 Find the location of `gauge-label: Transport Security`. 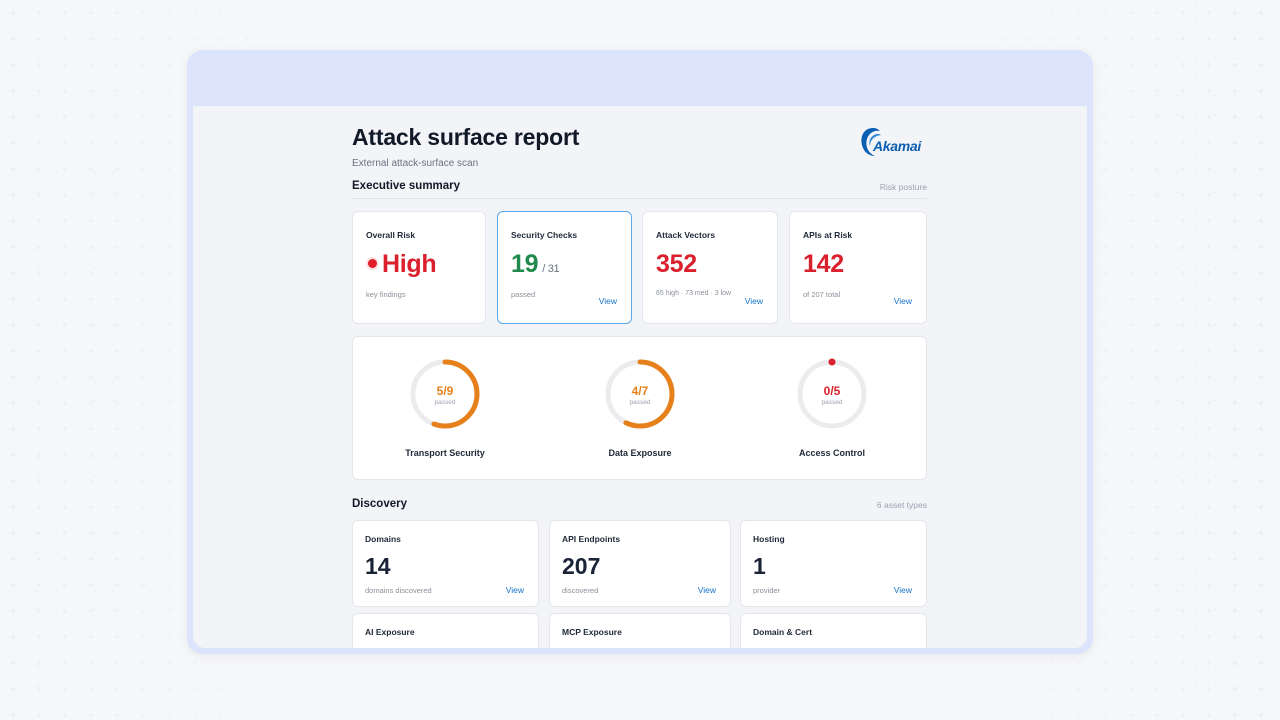

gauge-label: Transport Security is located at coordinates (445, 453).